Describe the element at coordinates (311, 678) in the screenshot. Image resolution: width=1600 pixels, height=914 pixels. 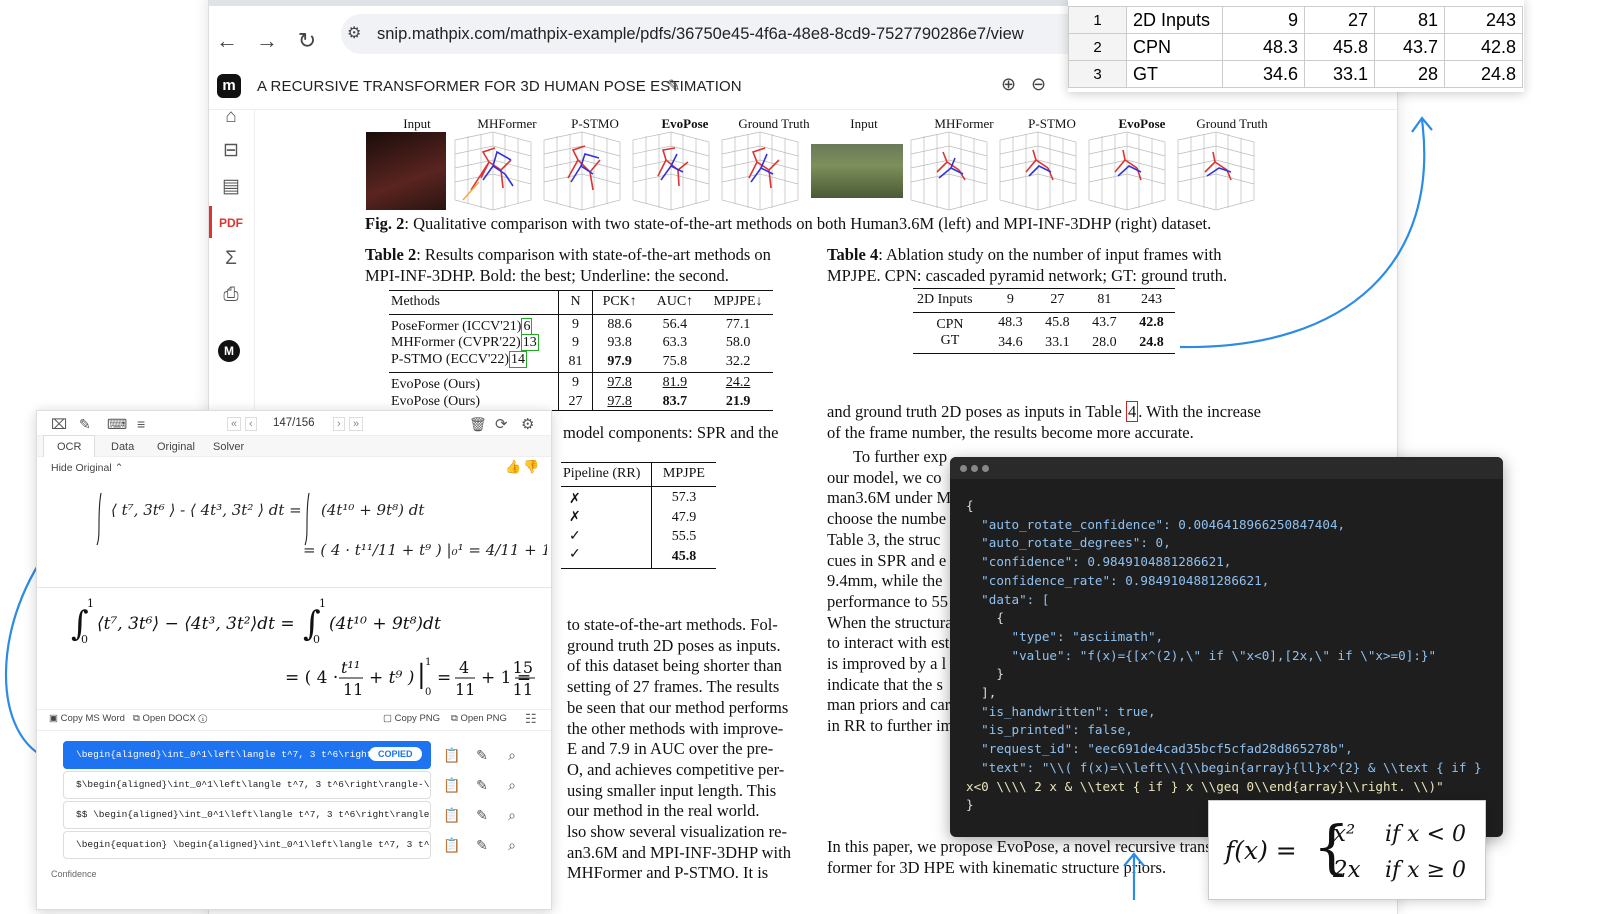
I see `svg-text: = ( 4 ·` at that location.